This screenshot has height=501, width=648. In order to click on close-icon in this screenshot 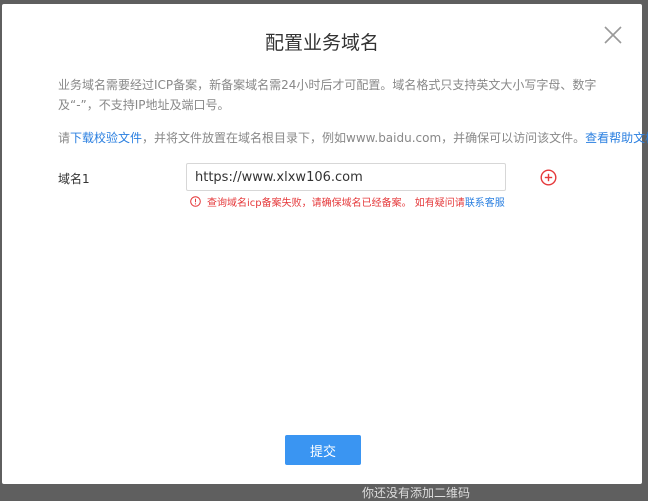, I will do `click(613, 35)`.